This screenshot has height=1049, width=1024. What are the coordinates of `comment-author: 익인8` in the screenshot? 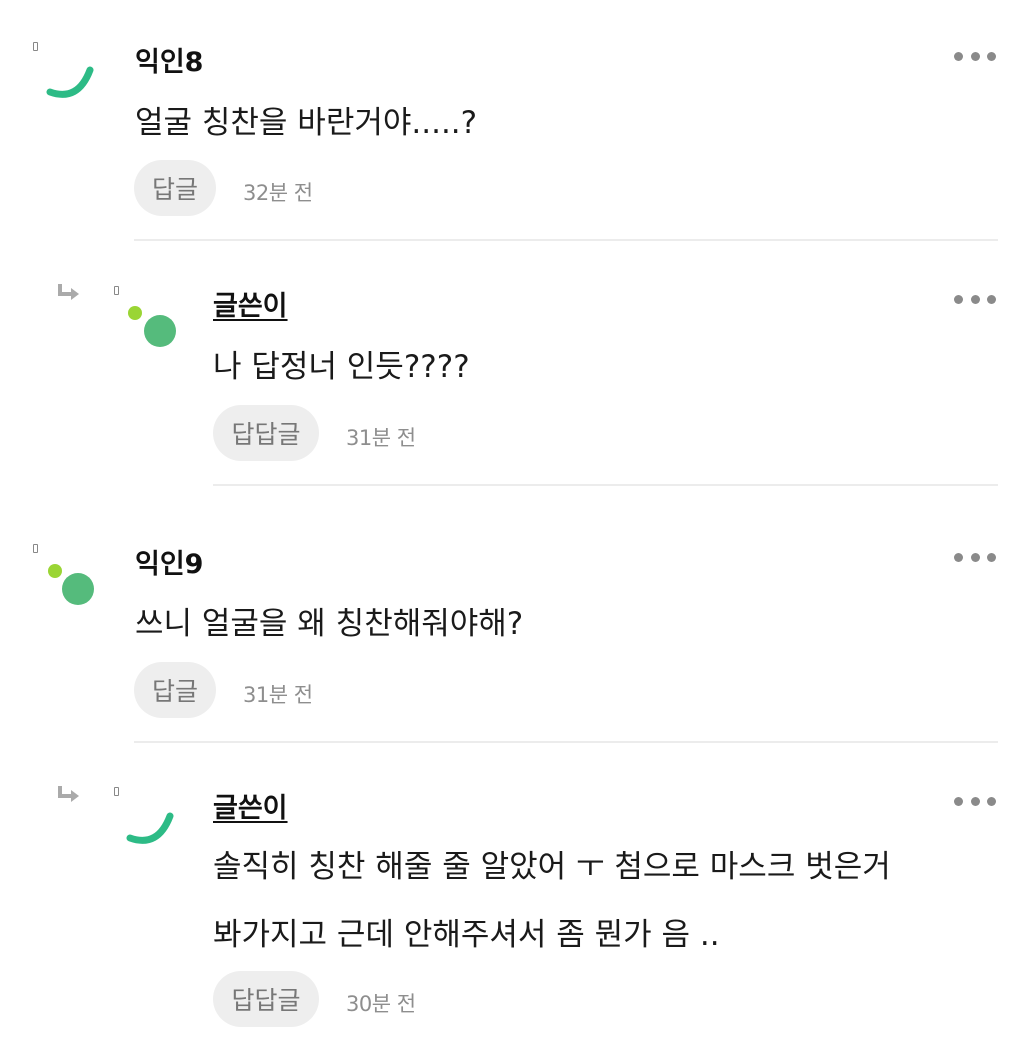 It's located at (169, 59).